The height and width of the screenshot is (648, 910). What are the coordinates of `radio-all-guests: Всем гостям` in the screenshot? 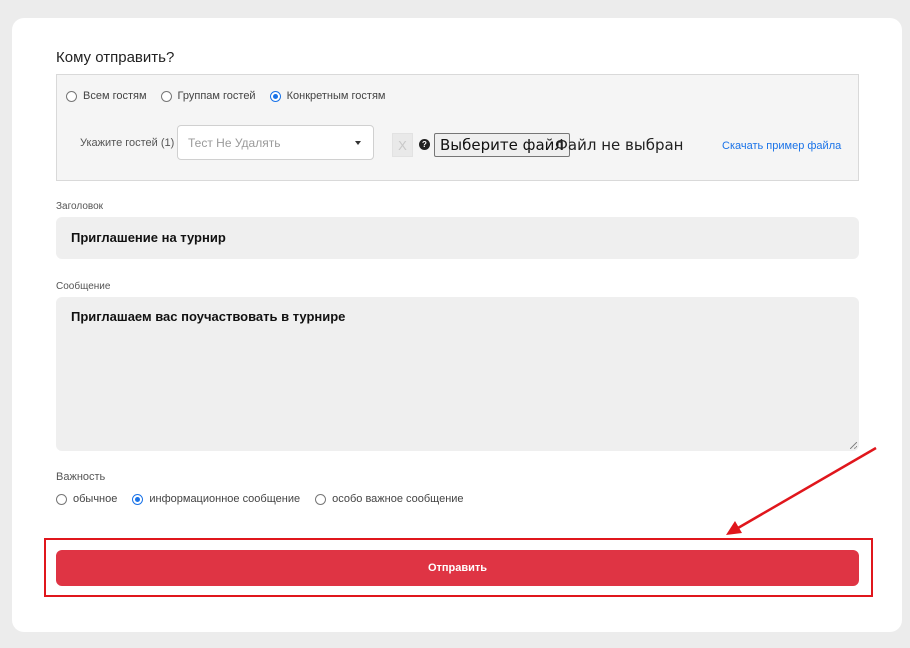 It's located at (106, 96).